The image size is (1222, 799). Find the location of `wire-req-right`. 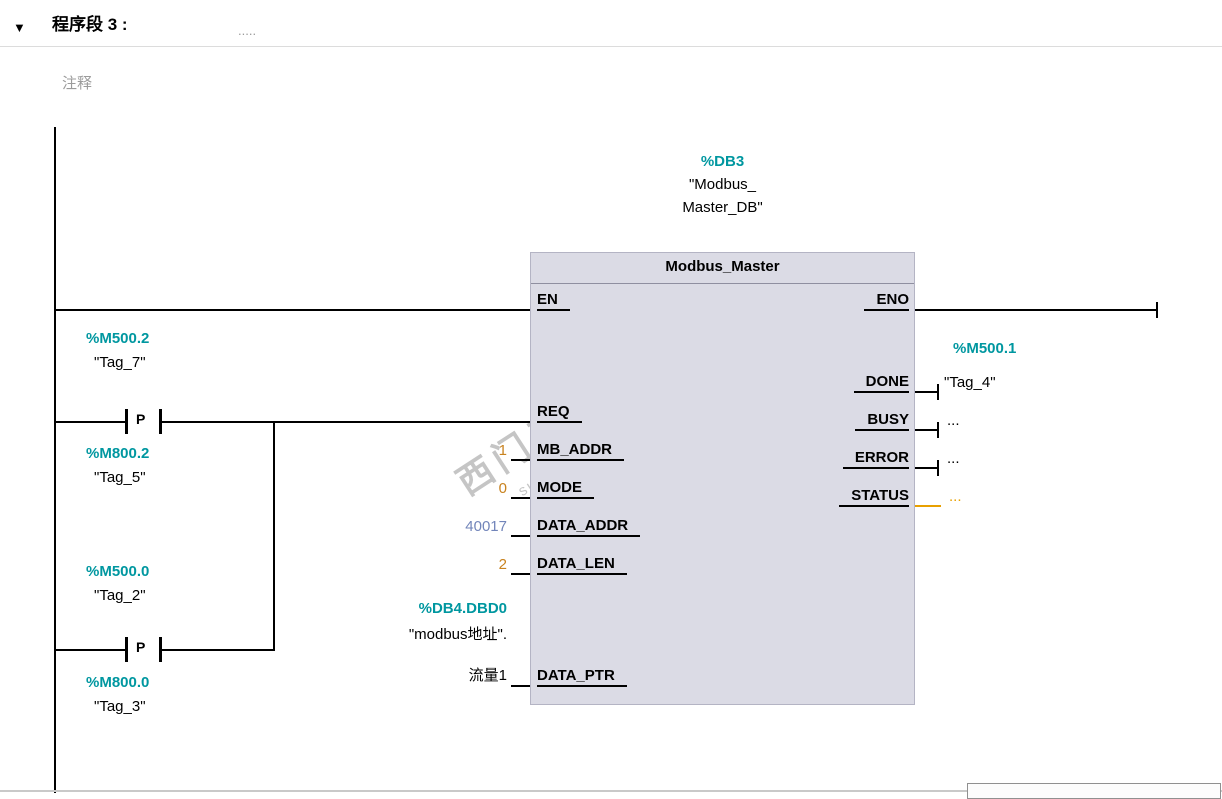

wire-req-right is located at coordinates (346, 422).